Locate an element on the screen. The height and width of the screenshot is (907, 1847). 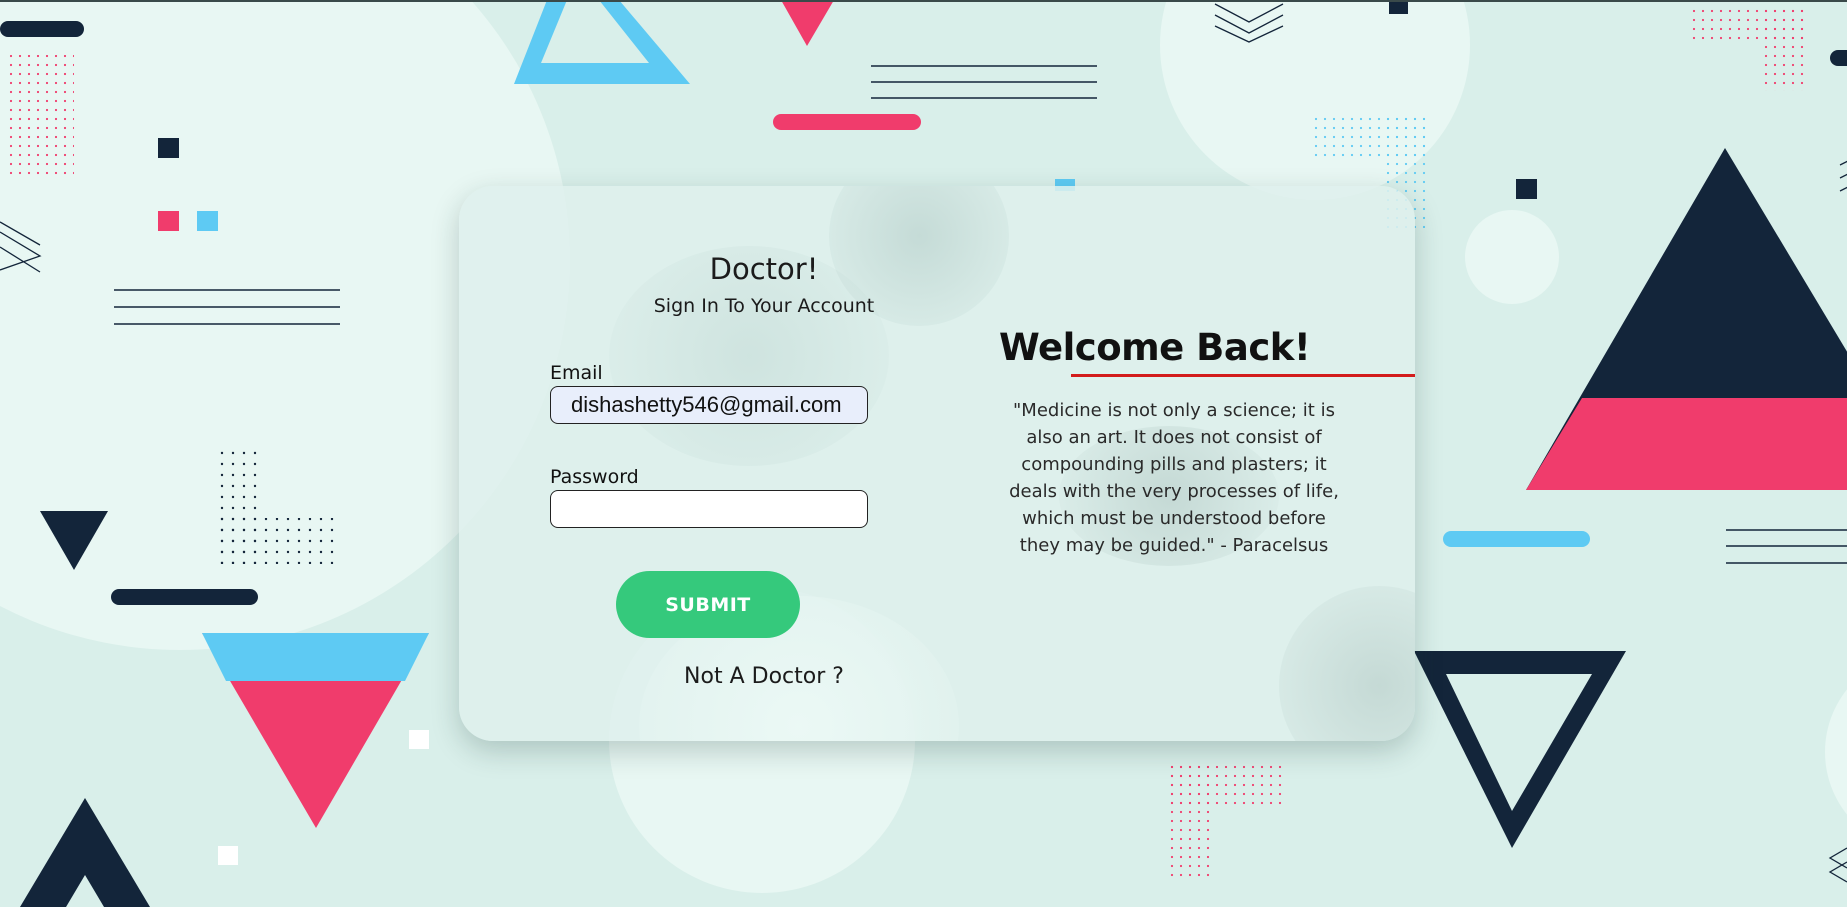
submit-button: SUBMIT is located at coordinates (708, 604).